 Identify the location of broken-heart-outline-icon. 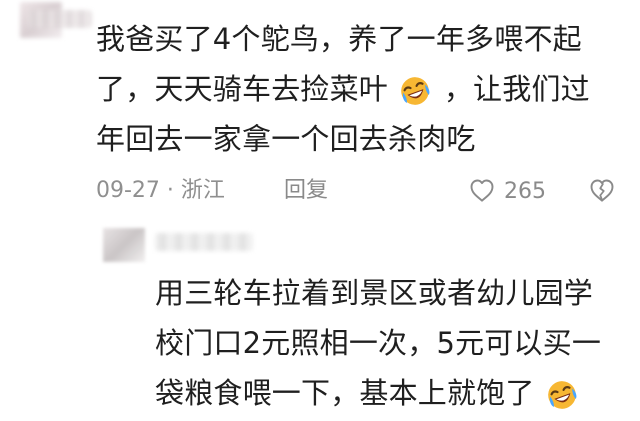
(602, 190).